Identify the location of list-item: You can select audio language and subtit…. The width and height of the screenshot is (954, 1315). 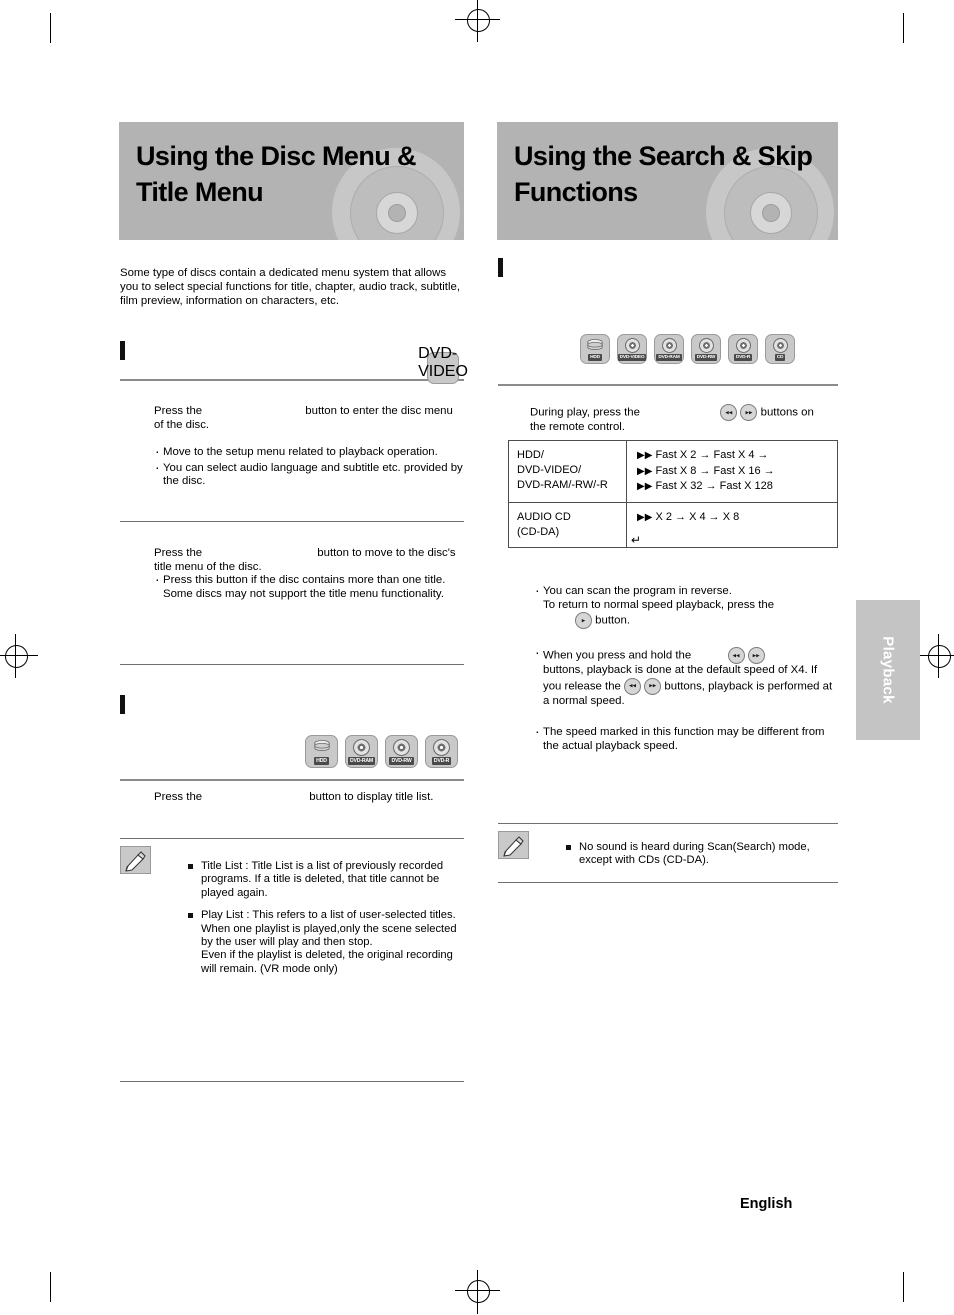
(309, 475).